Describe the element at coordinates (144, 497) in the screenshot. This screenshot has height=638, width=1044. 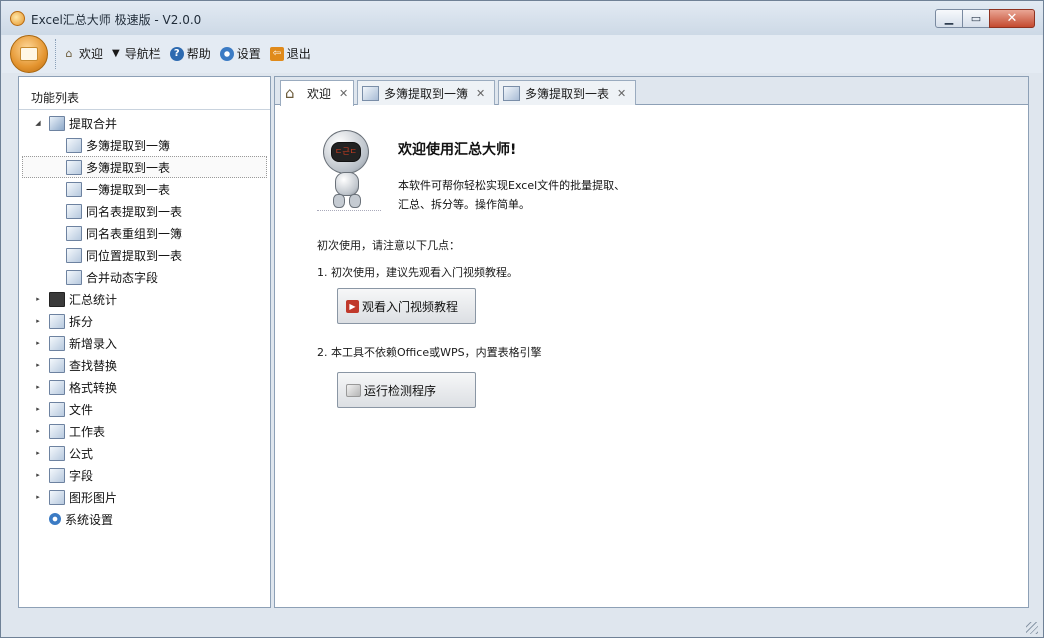
I see `tree-group-shapes-images: ▸ 图形图片` at that location.